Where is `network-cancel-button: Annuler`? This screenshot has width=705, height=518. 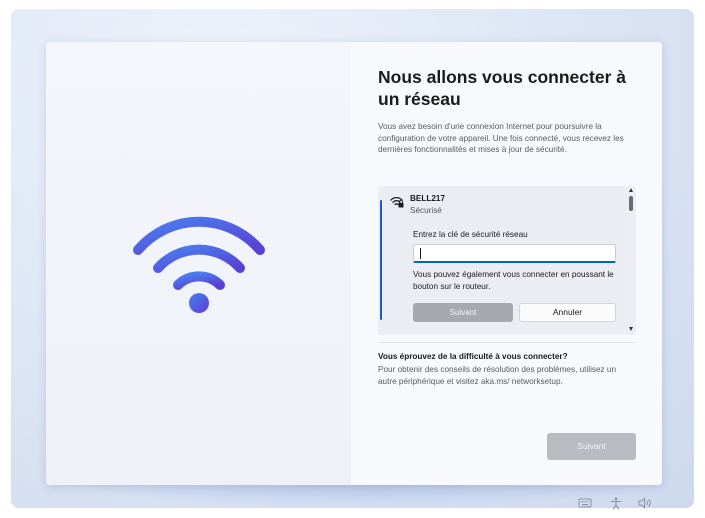 network-cancel-button: Annuler is located at coordinates (567, 312).